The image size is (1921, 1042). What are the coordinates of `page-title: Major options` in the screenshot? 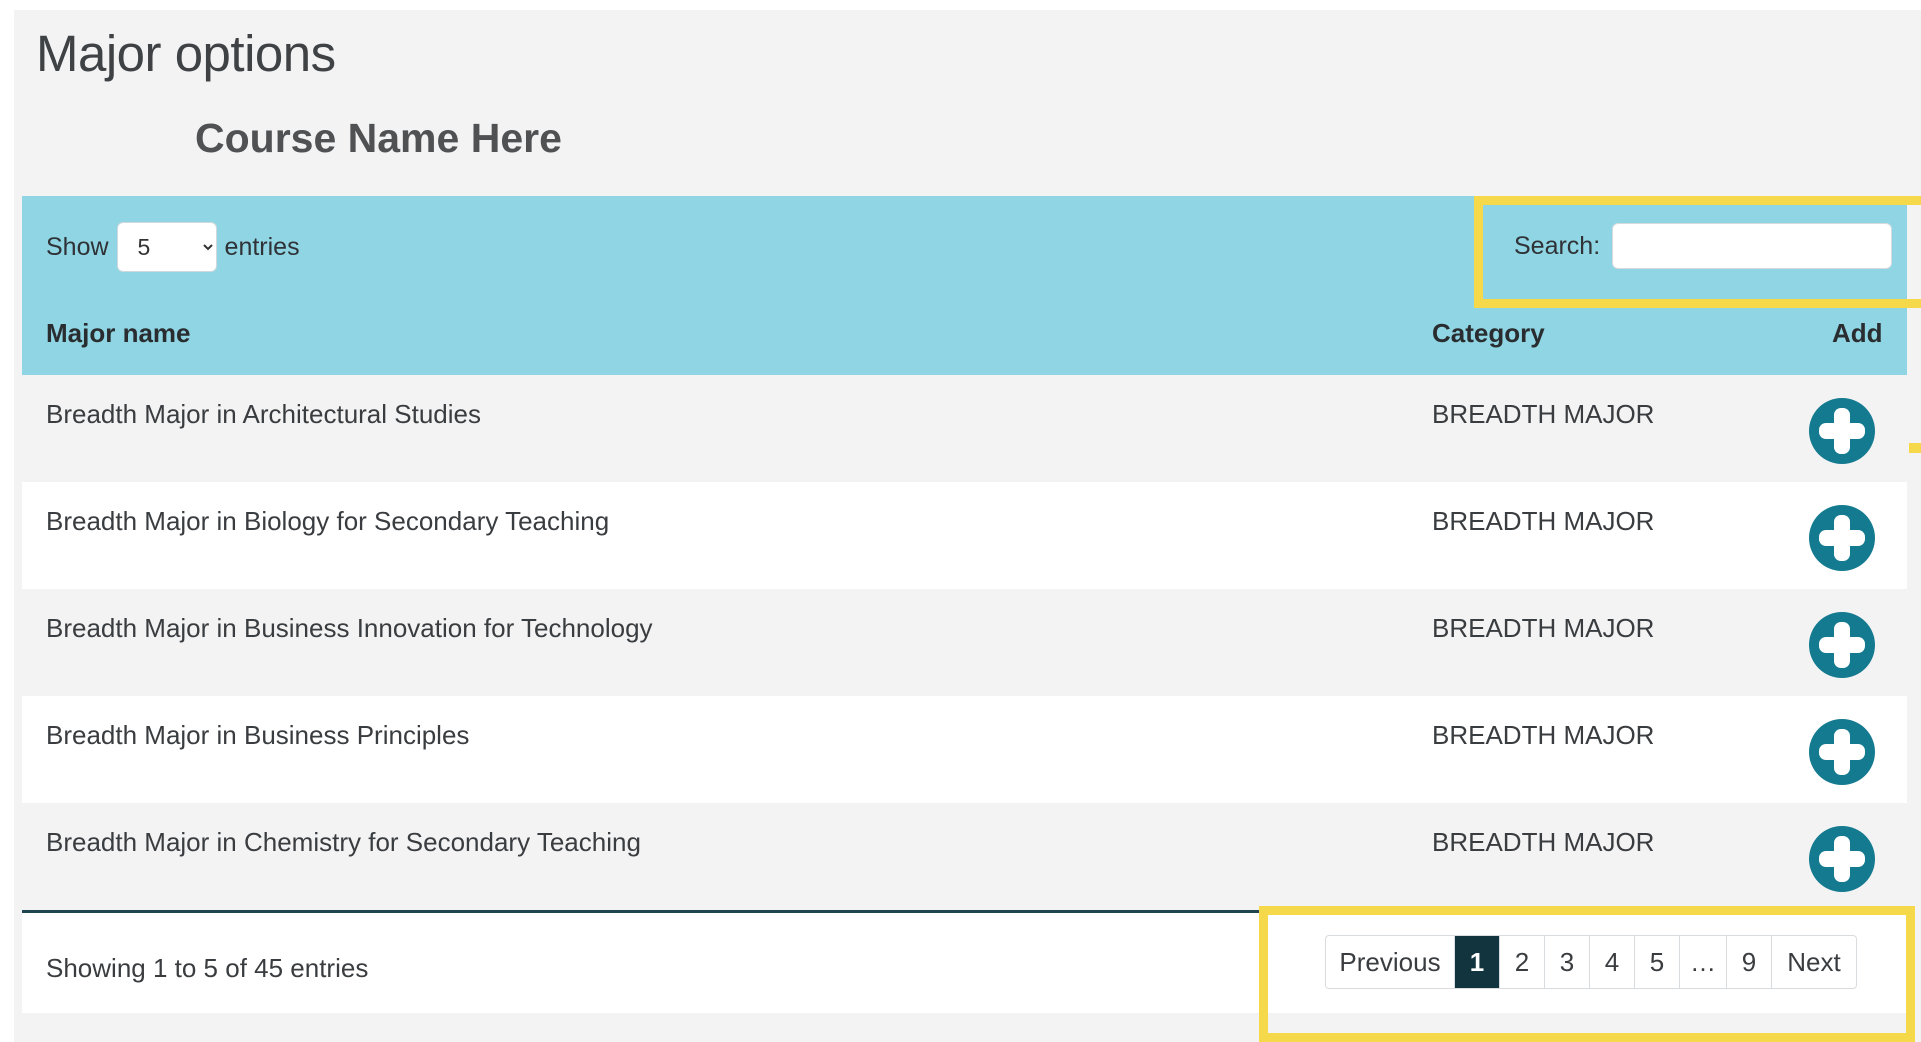 It's located at (186, 53).